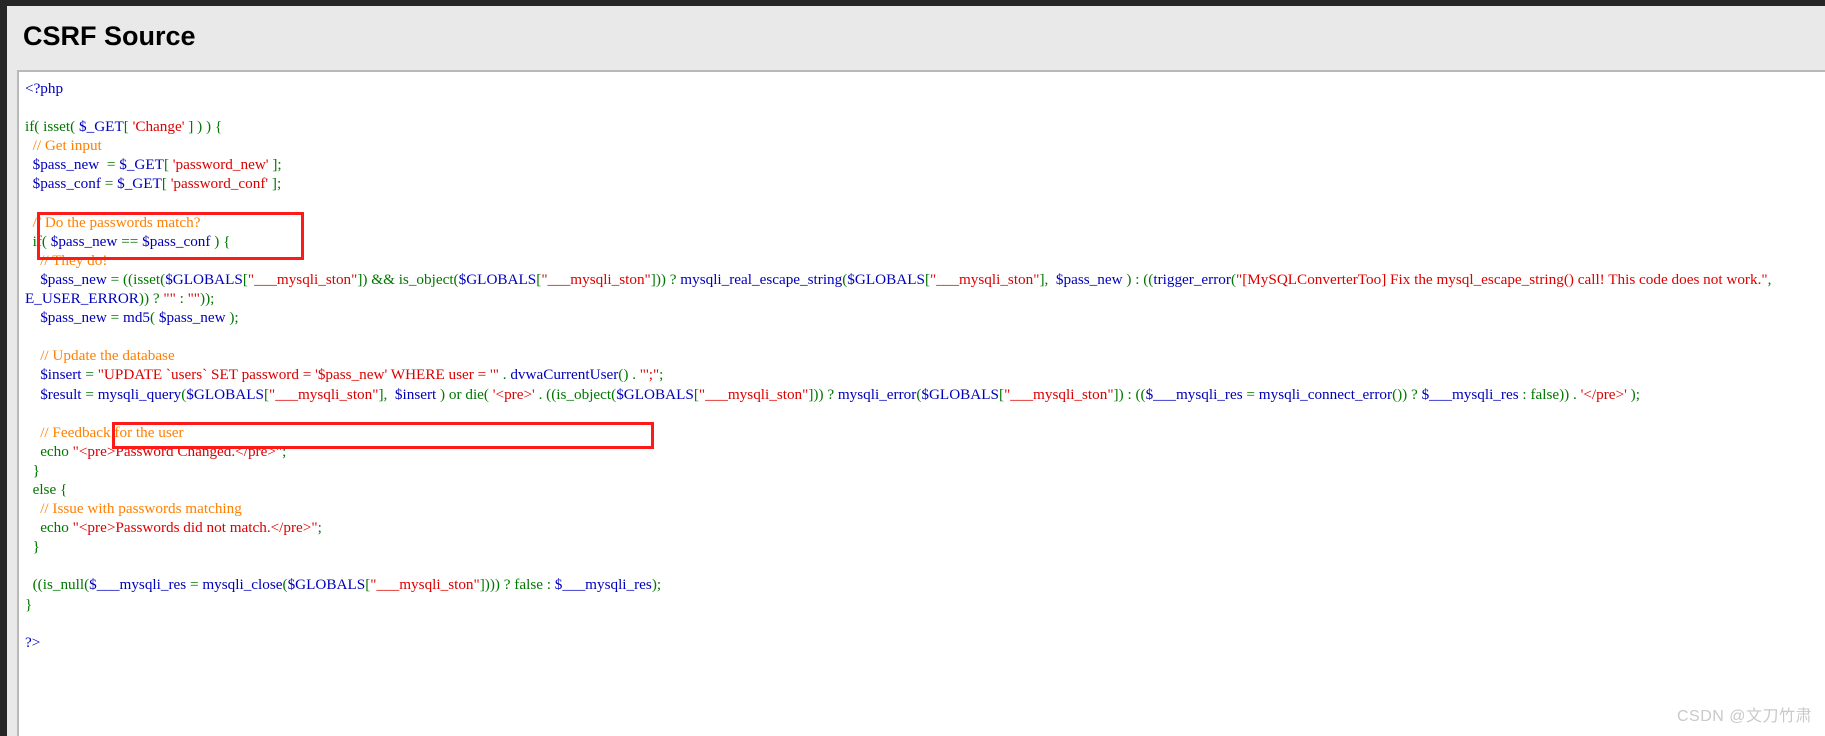 Image resolution: width=1825 pixels, height=736 pixels. I want to click on watermark: CSDN @文刀竹肃, so click(1744, 716).